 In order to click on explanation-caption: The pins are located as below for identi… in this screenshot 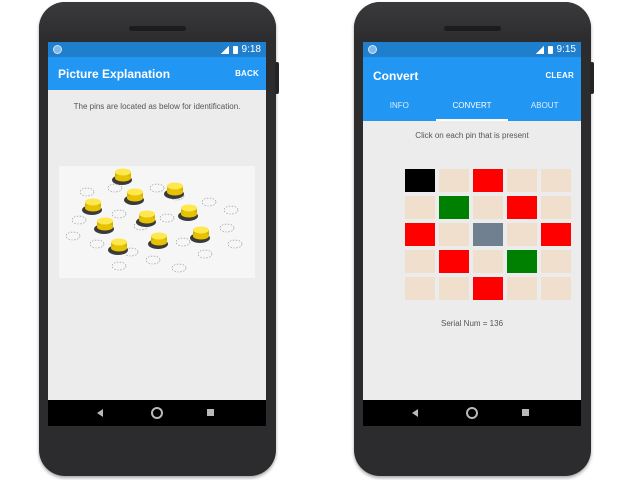, I will do `click(157, 106)`.